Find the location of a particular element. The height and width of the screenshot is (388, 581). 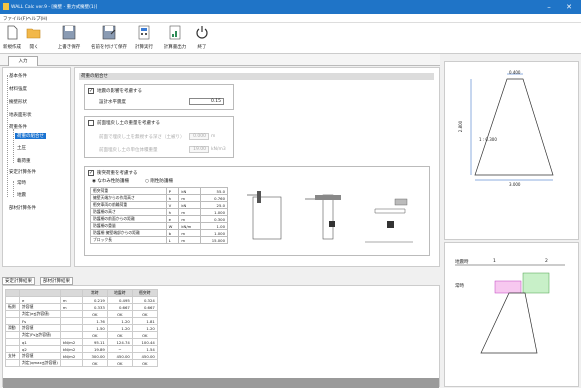

results-cell: kN/m2 is located at coordinates (71, 356).